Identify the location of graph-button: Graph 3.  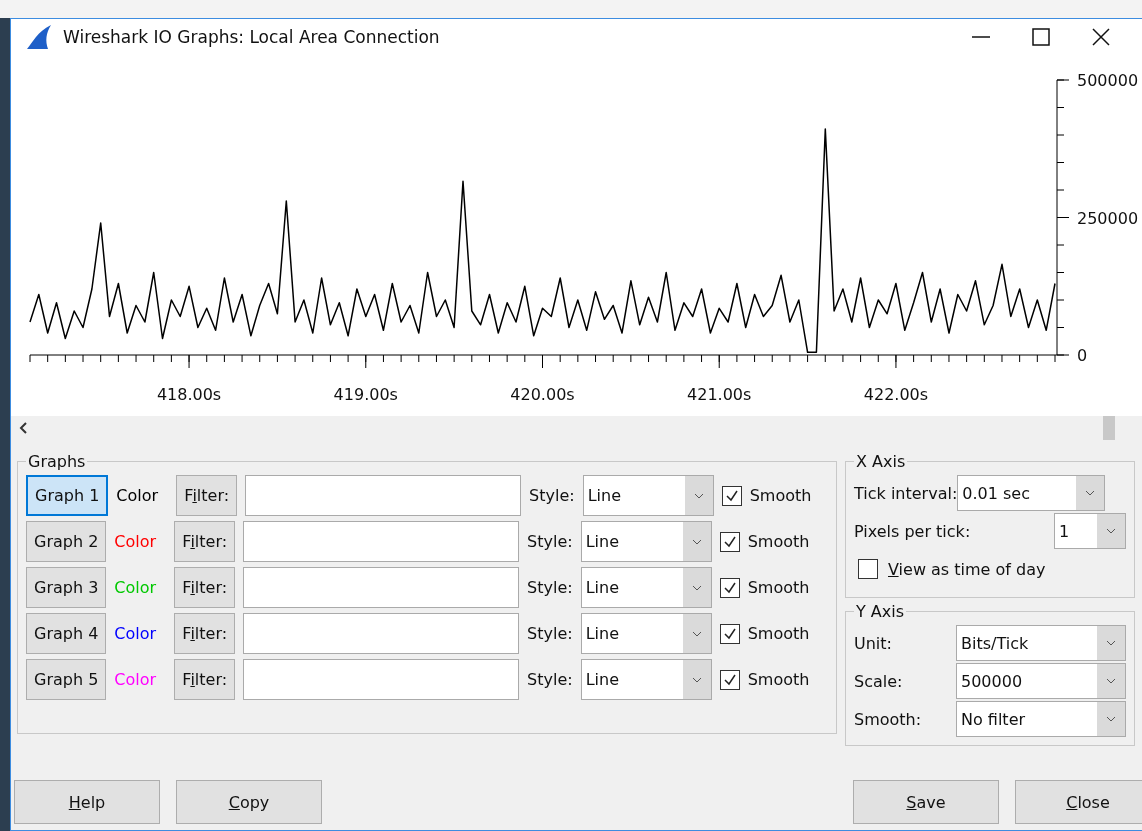
(66, 587).